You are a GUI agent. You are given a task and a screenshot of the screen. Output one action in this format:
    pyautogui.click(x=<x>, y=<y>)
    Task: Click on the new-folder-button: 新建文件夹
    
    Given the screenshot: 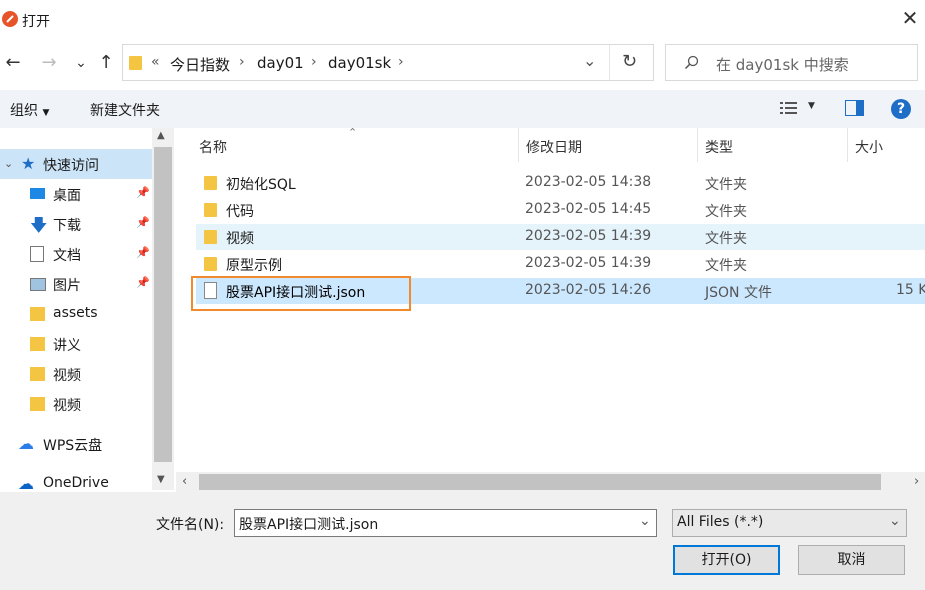 What is the action you would take?
    pyautogui.click(x=125, y=110)
    